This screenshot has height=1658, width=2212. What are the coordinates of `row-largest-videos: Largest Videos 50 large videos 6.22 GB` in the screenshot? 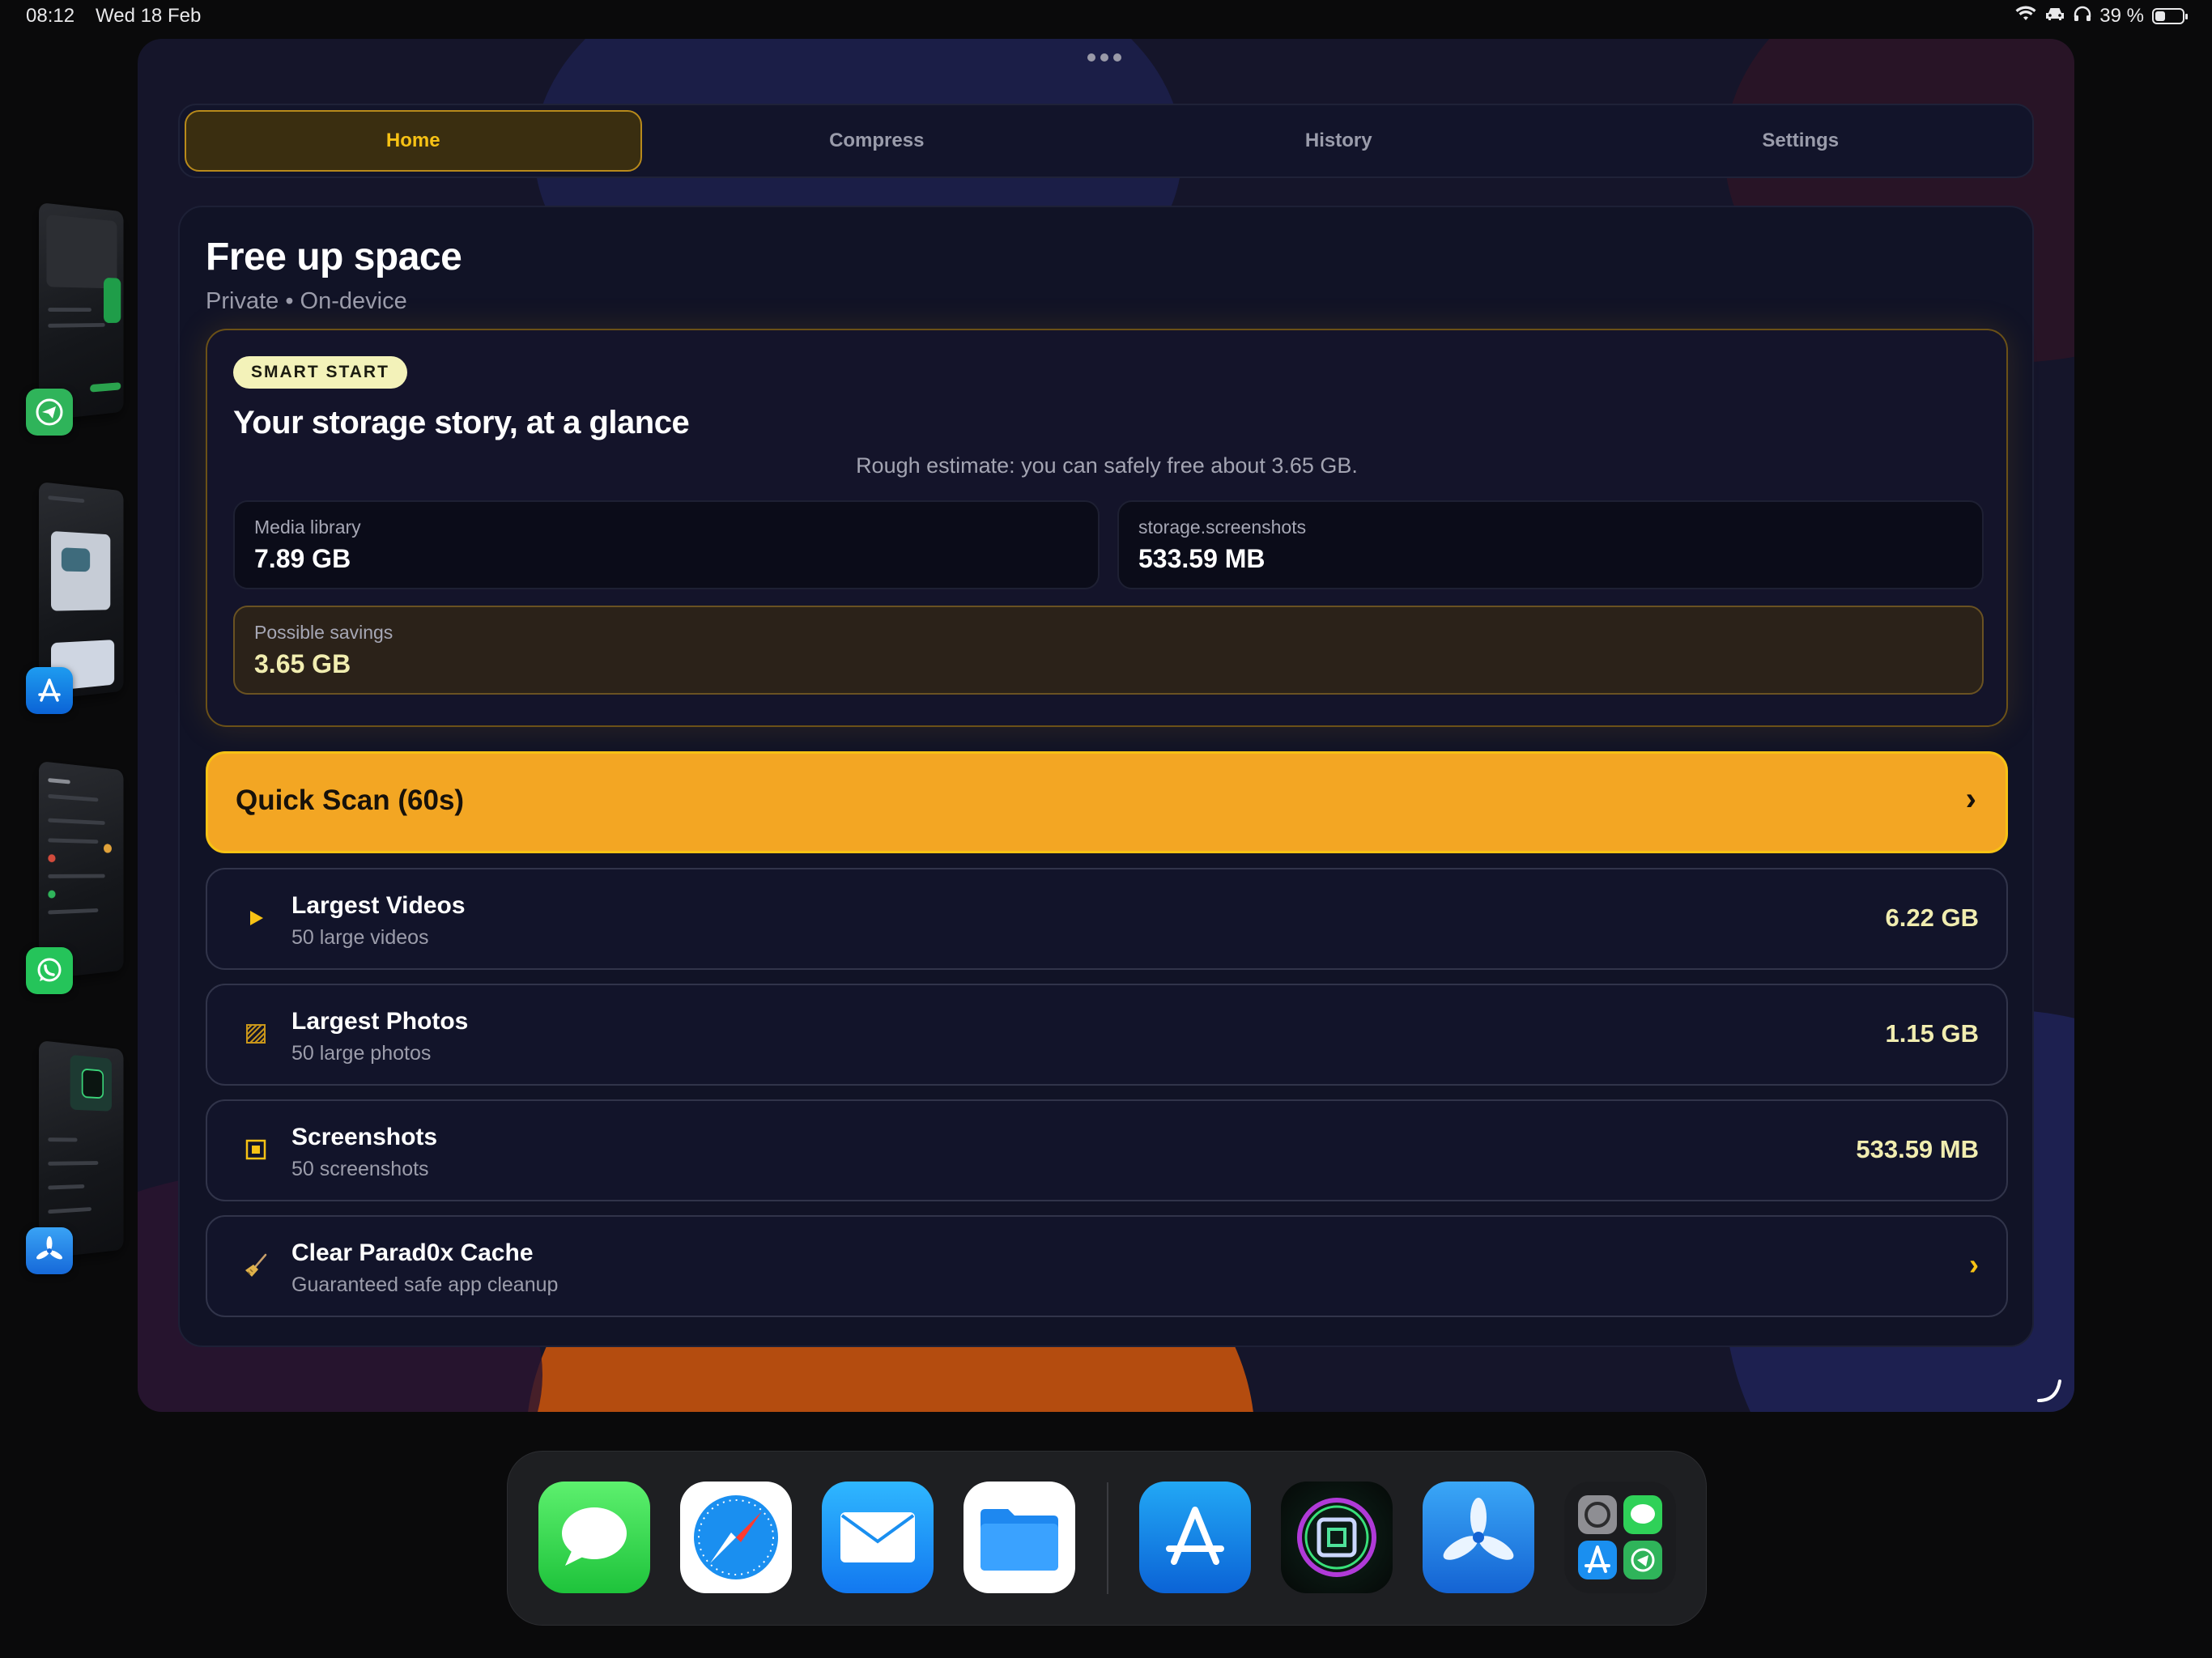 It's located at (1107, 919).